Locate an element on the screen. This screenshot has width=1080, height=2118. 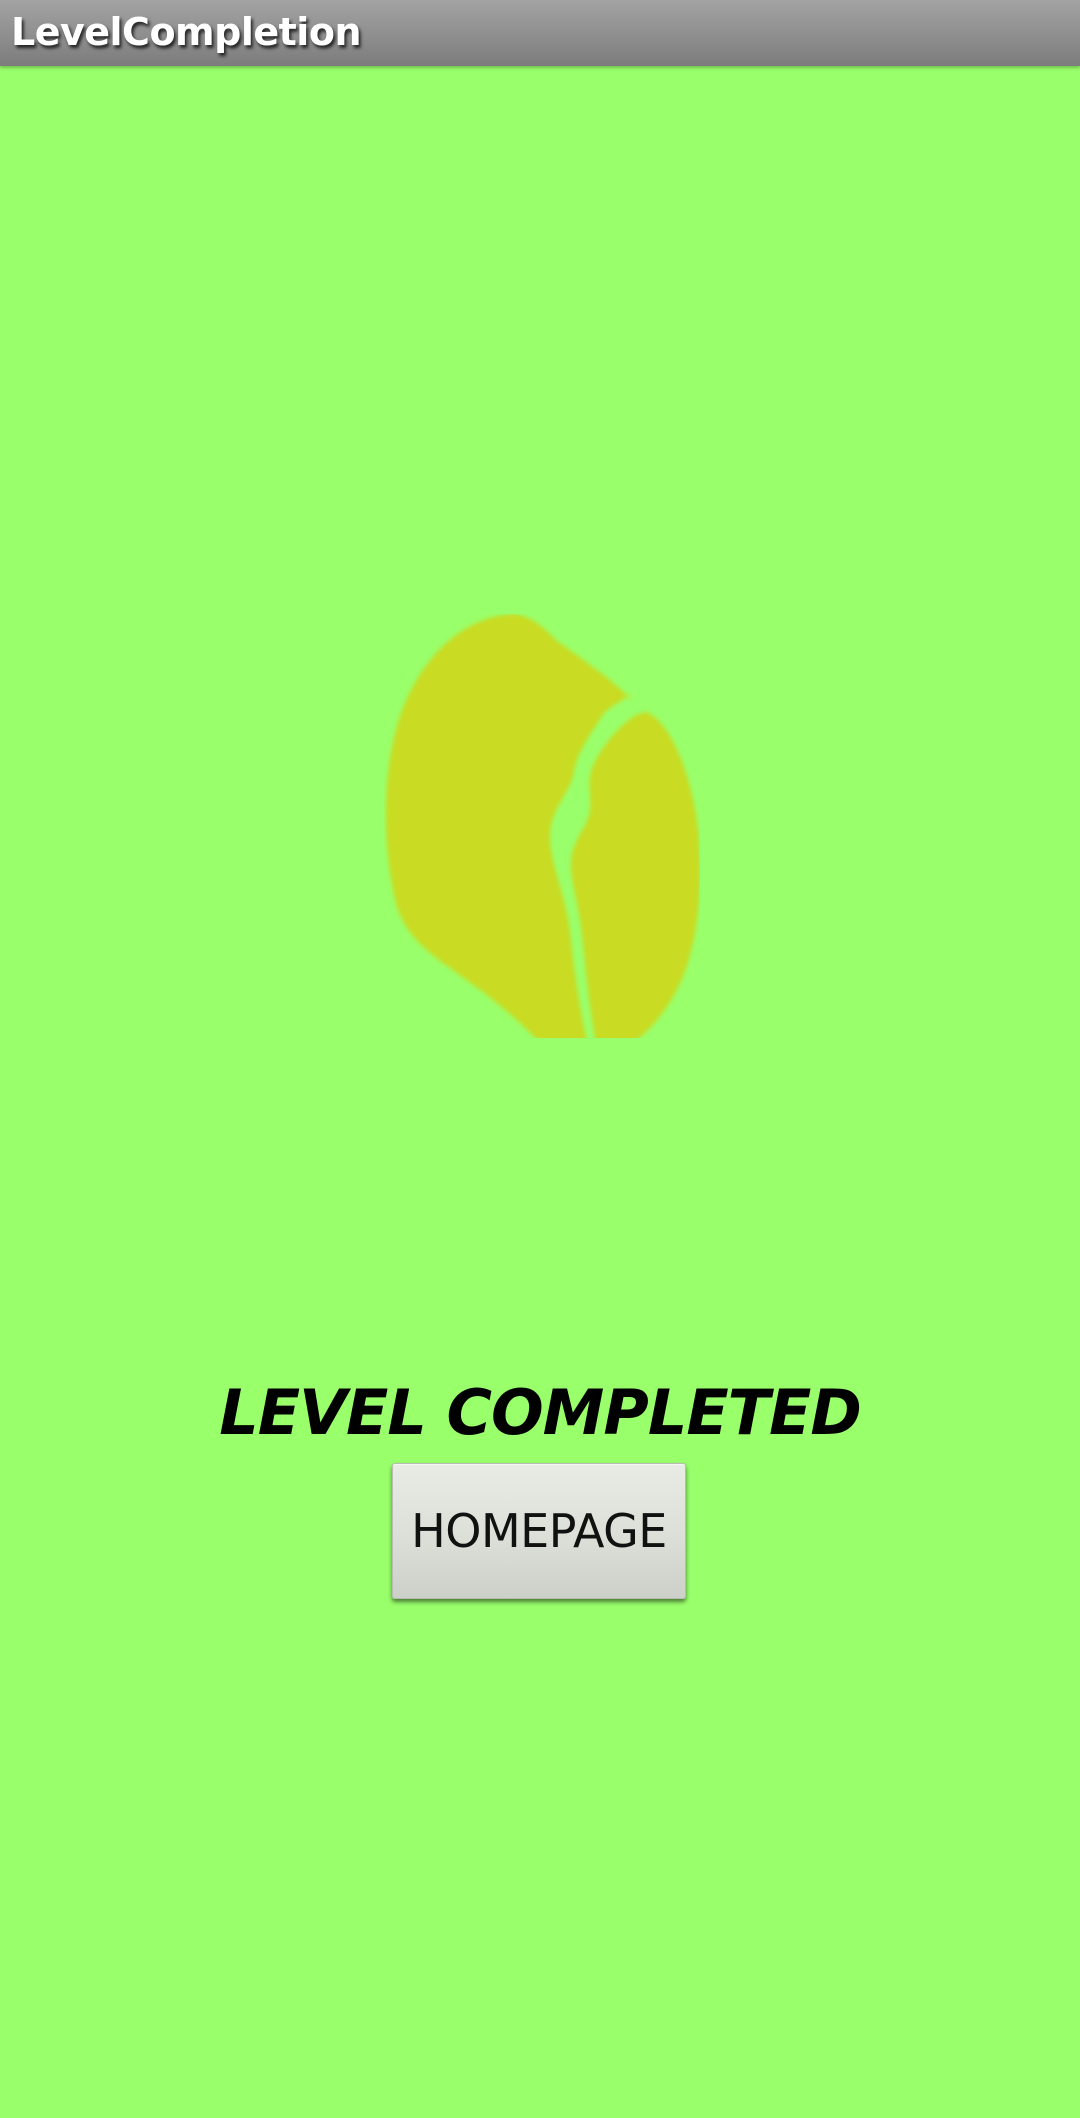
homepage-button-label: HOMEPAGE is located at coordinates (539, 1531).